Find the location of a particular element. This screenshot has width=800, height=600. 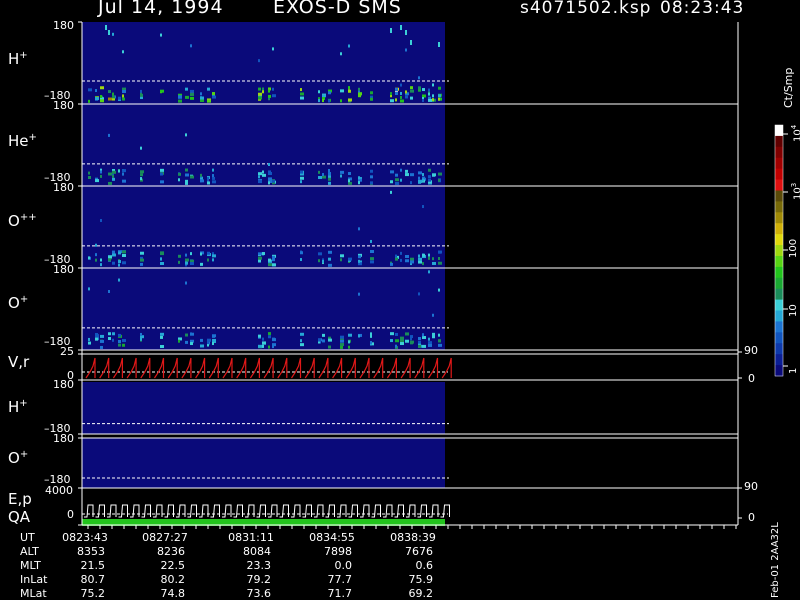

colorbar-segment is located at coordinates (779, 261).